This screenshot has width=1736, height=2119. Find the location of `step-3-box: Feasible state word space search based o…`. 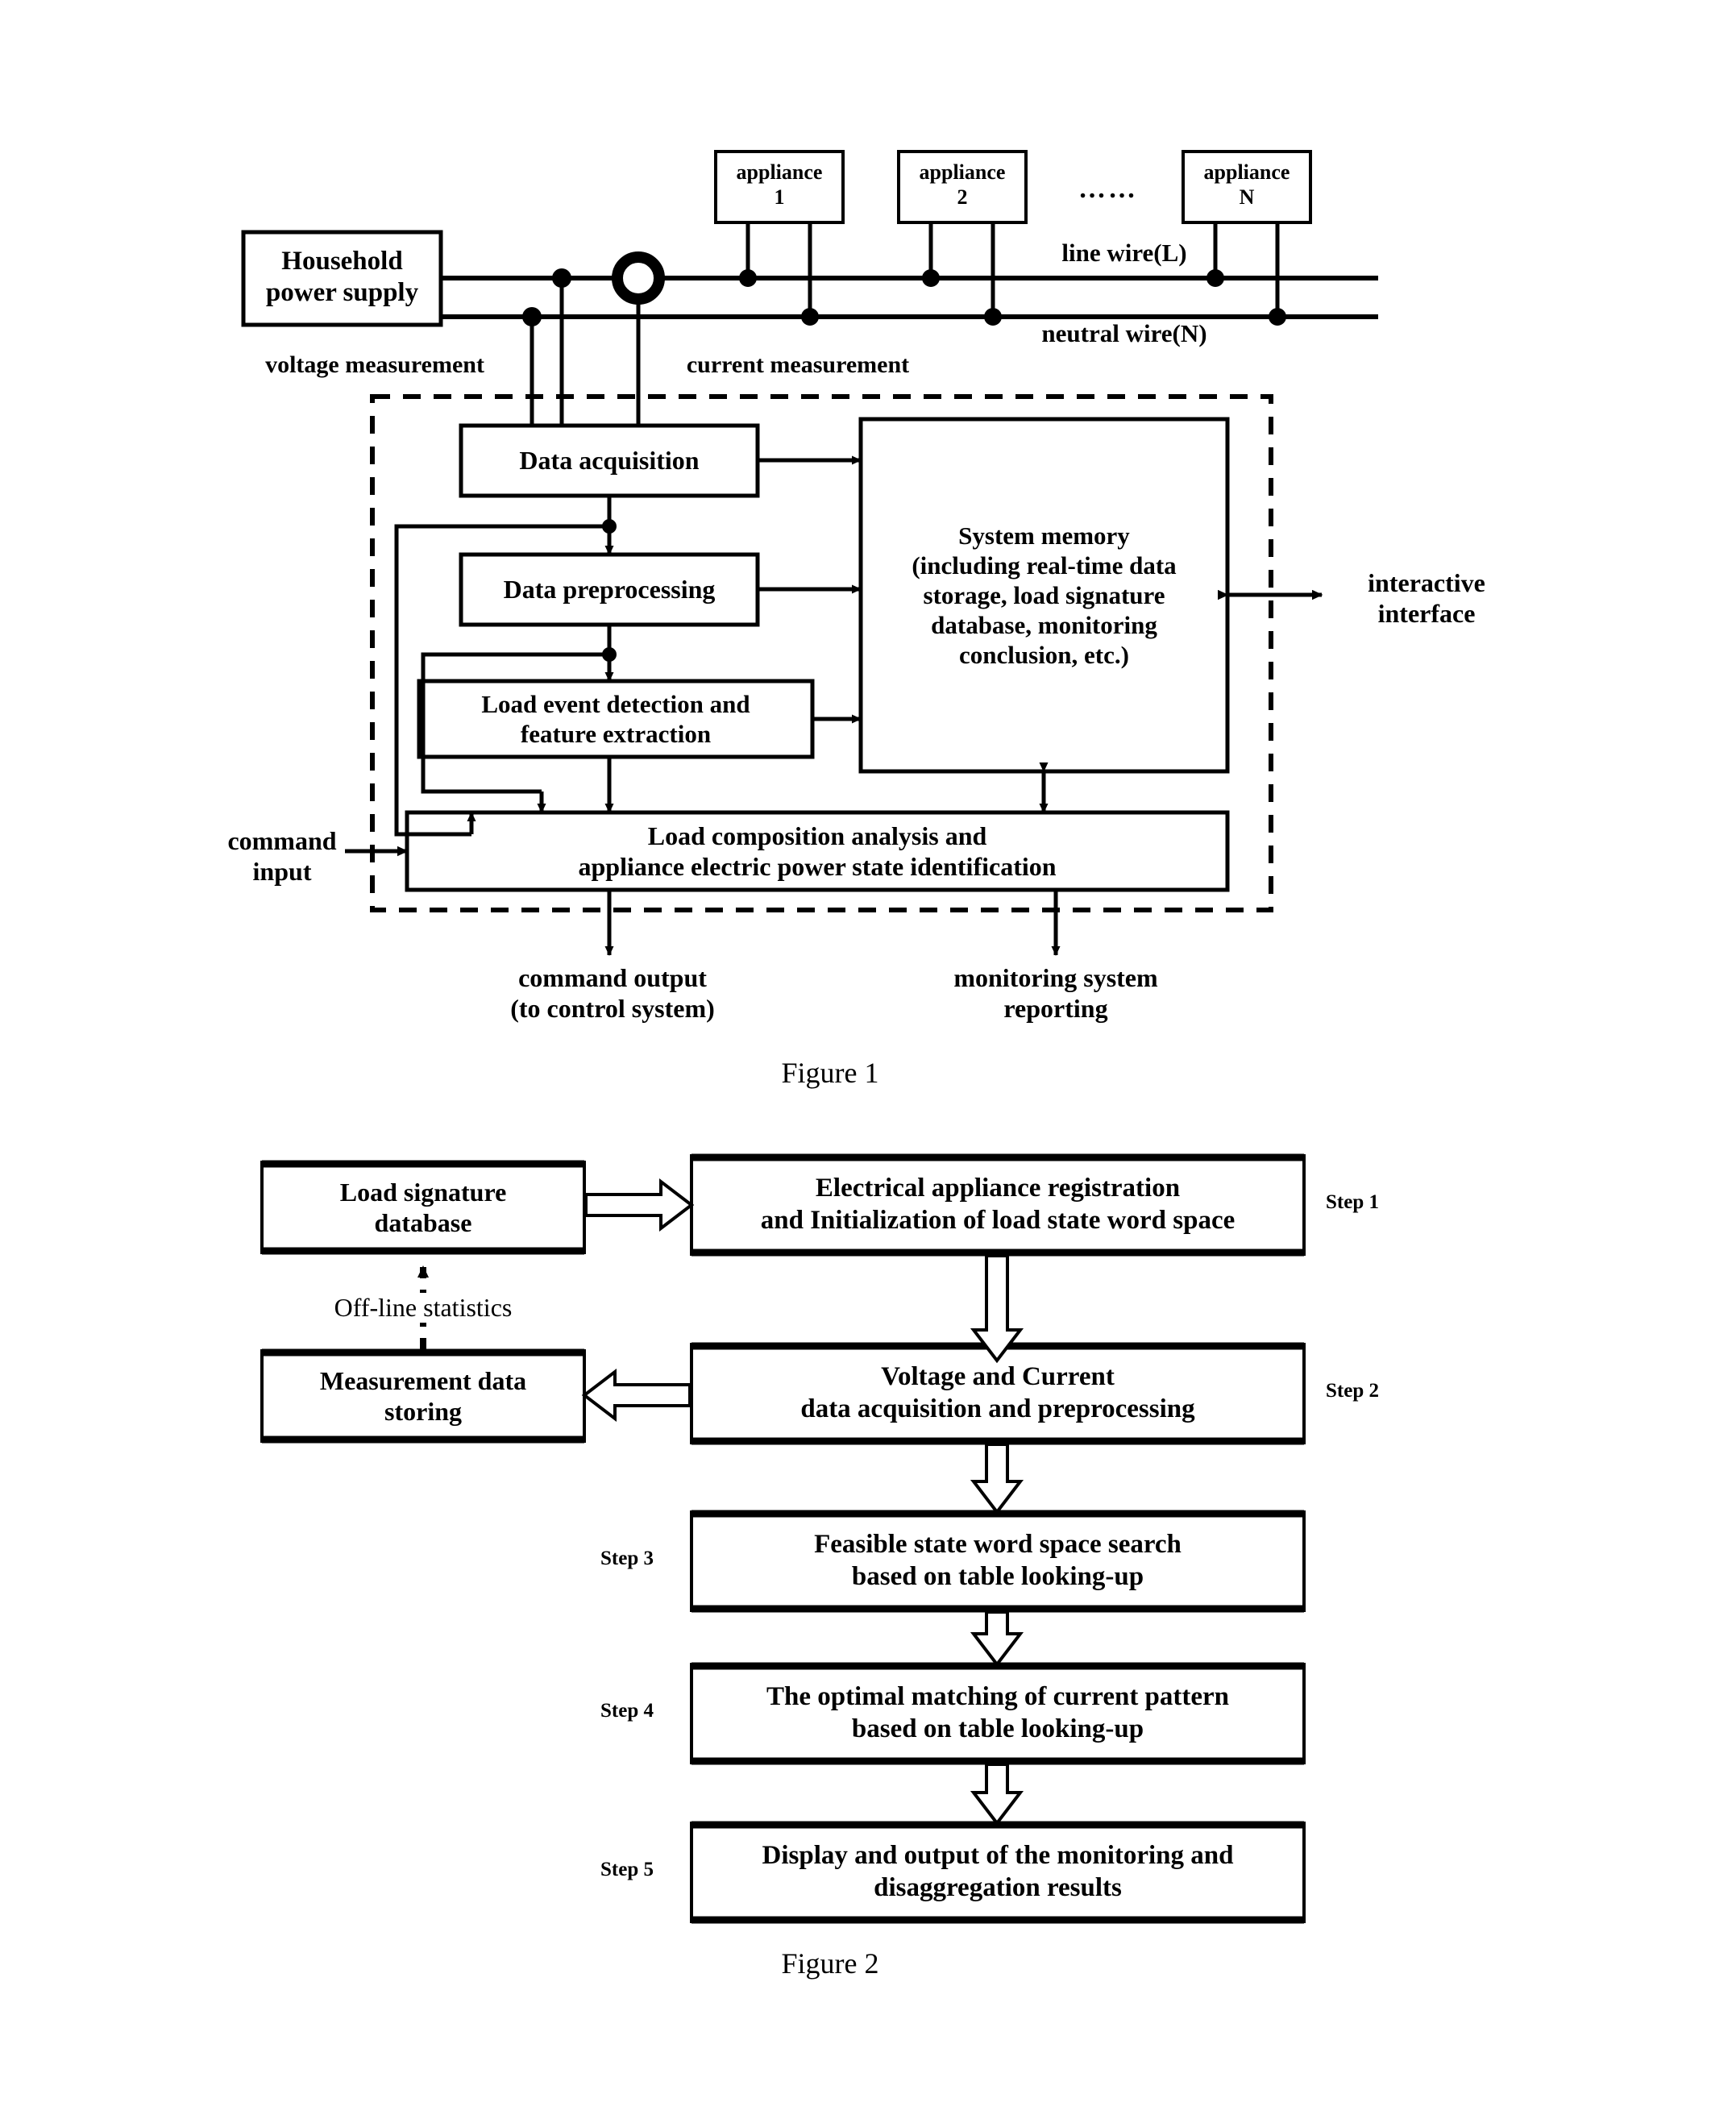

step-3-box: Feasible state word space search based o… is located at coordinates (998, 1560).